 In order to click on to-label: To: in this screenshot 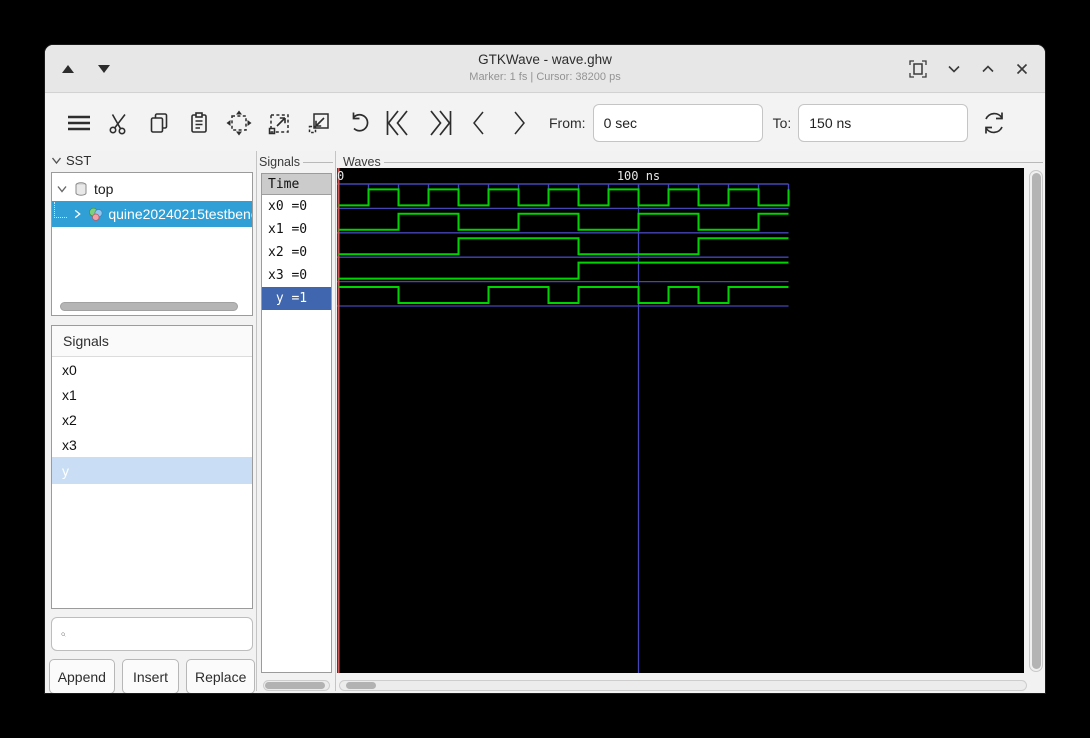, I will do `click(782, 122)`.